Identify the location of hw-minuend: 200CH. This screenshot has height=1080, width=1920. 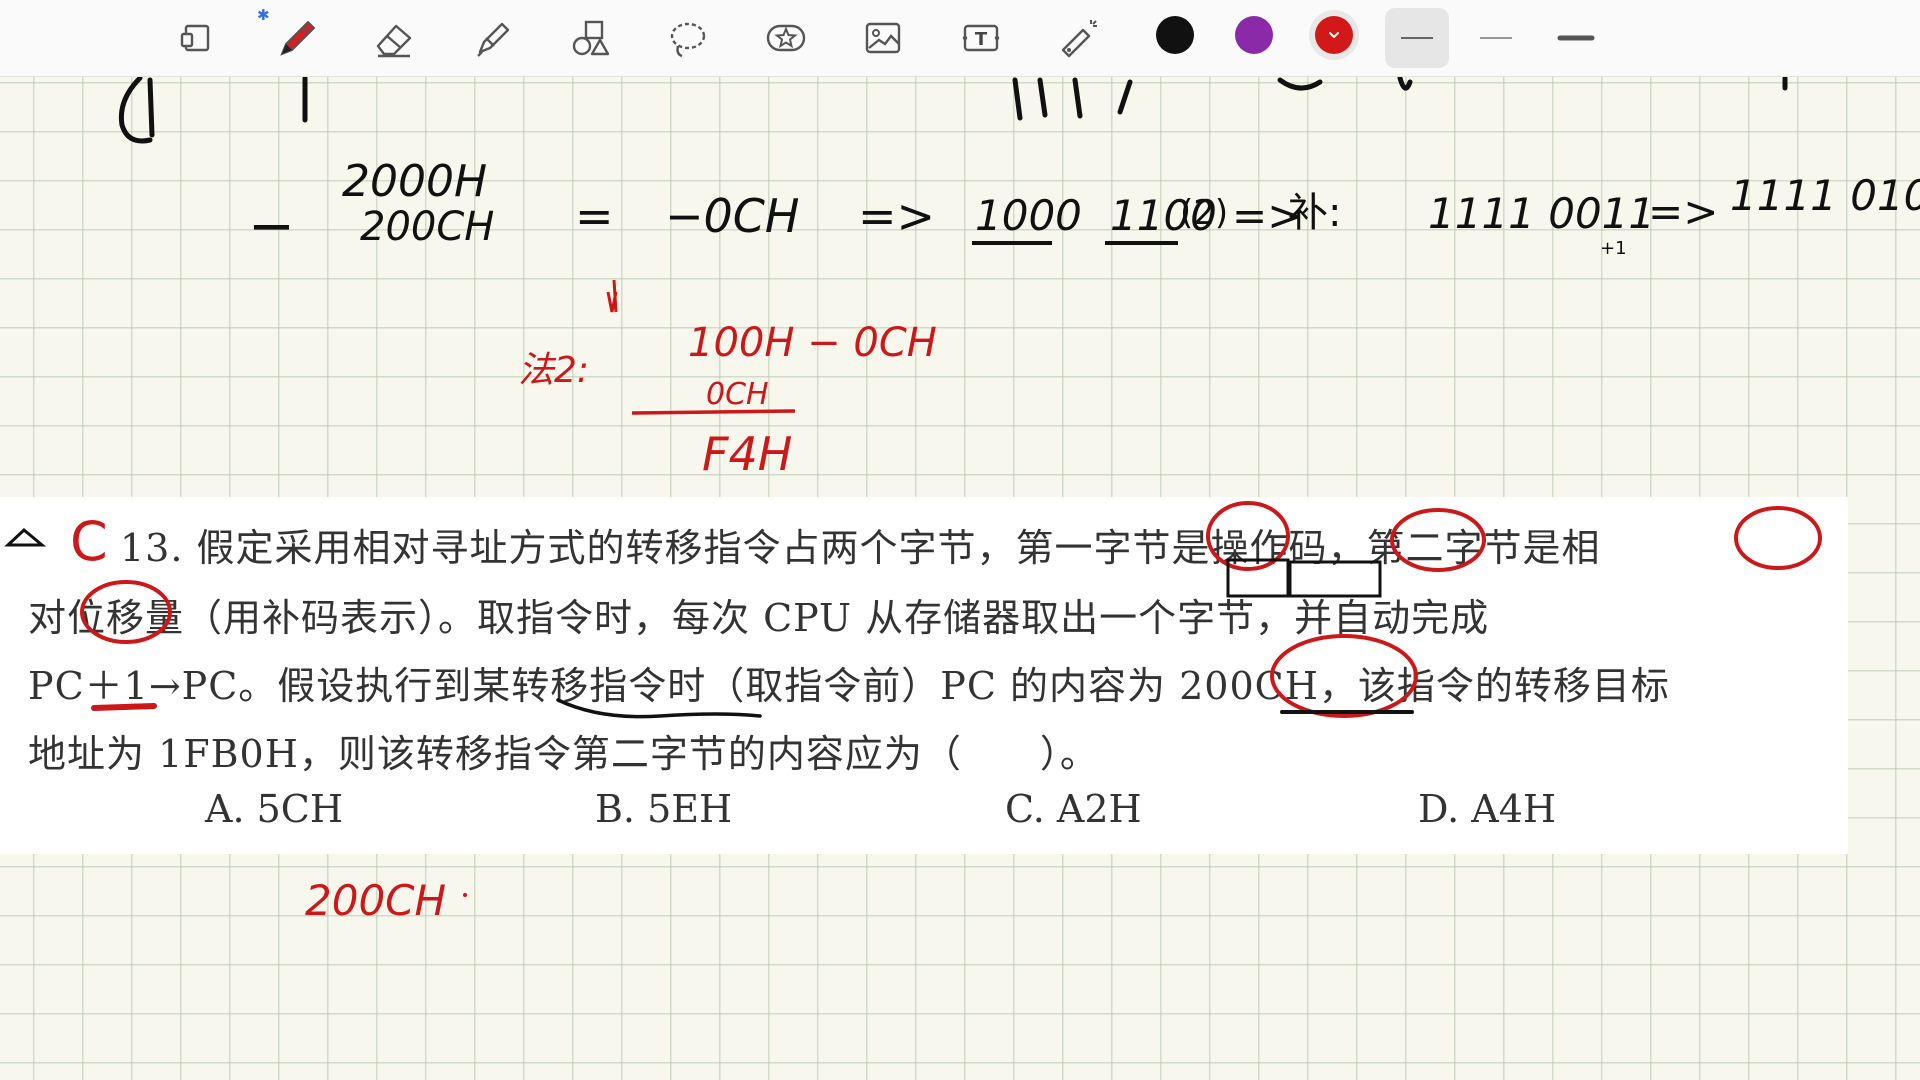
(427, 227).